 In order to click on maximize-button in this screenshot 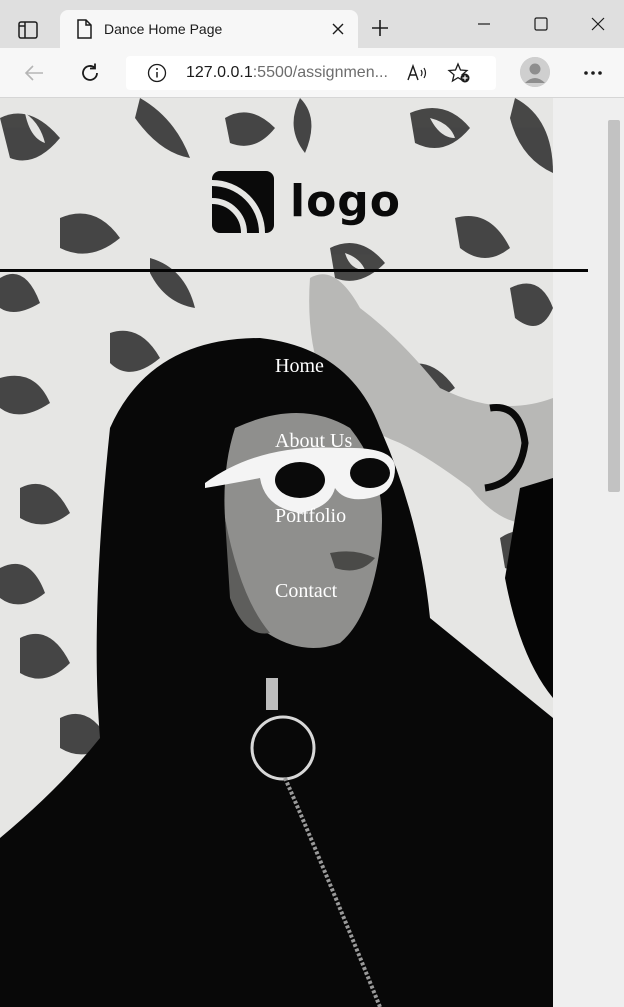, I will do `click(541, 24)`.